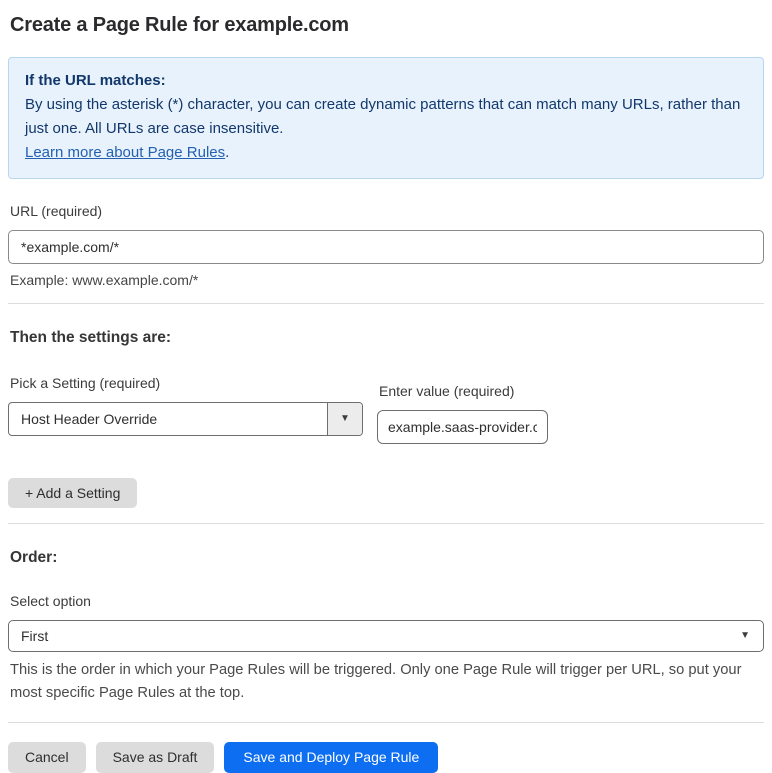 Image resolution: width=772 pixels, height=773 pixels. I want to click on url-example-text: Example: www.example.com/*, so click(104, 280).